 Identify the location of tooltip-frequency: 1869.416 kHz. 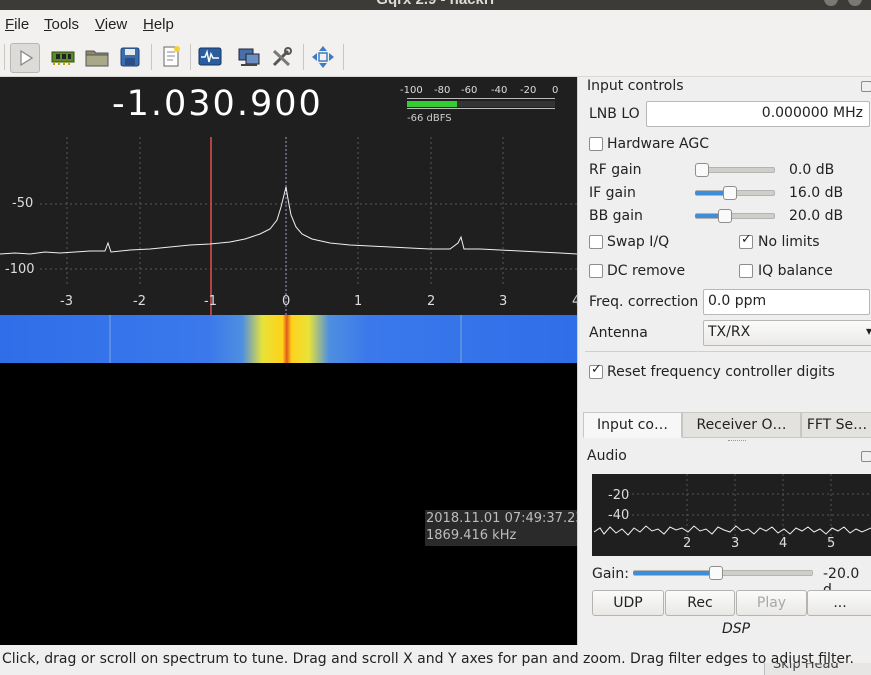
(471, 535).